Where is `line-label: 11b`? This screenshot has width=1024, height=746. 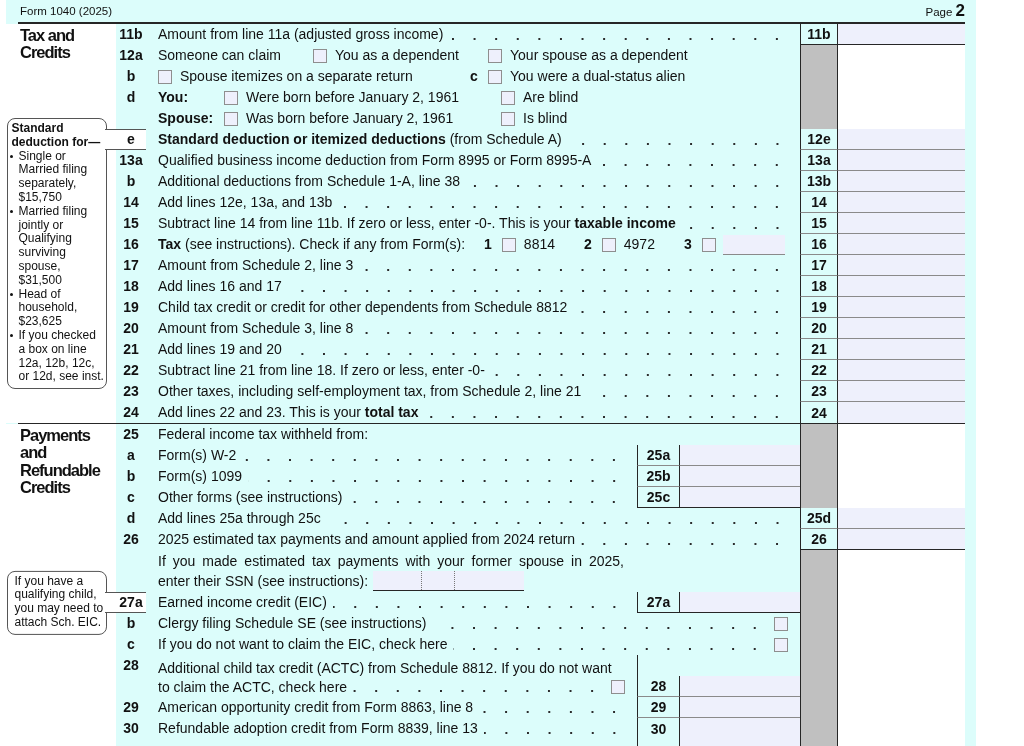 line-label: 11b is located at coordinates (131, 34).